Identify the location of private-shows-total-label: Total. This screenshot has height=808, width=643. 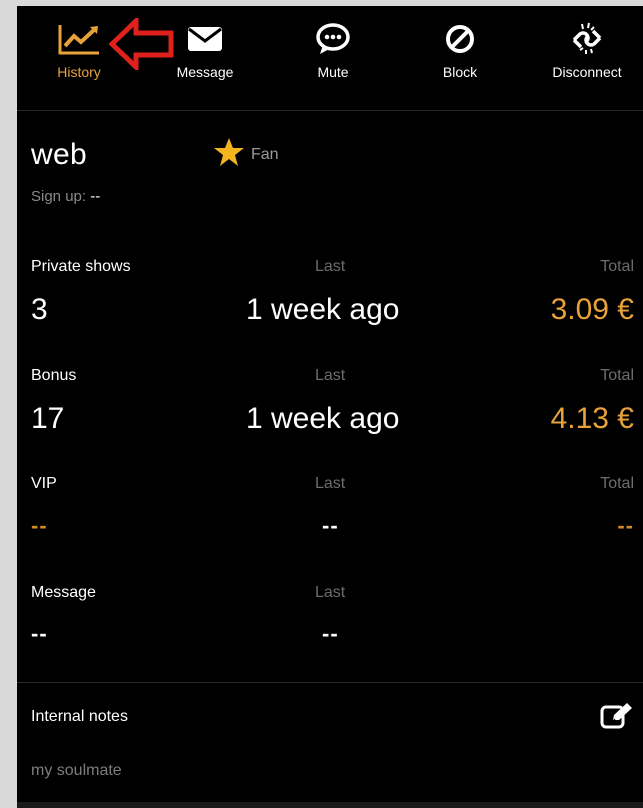
(617, 266).